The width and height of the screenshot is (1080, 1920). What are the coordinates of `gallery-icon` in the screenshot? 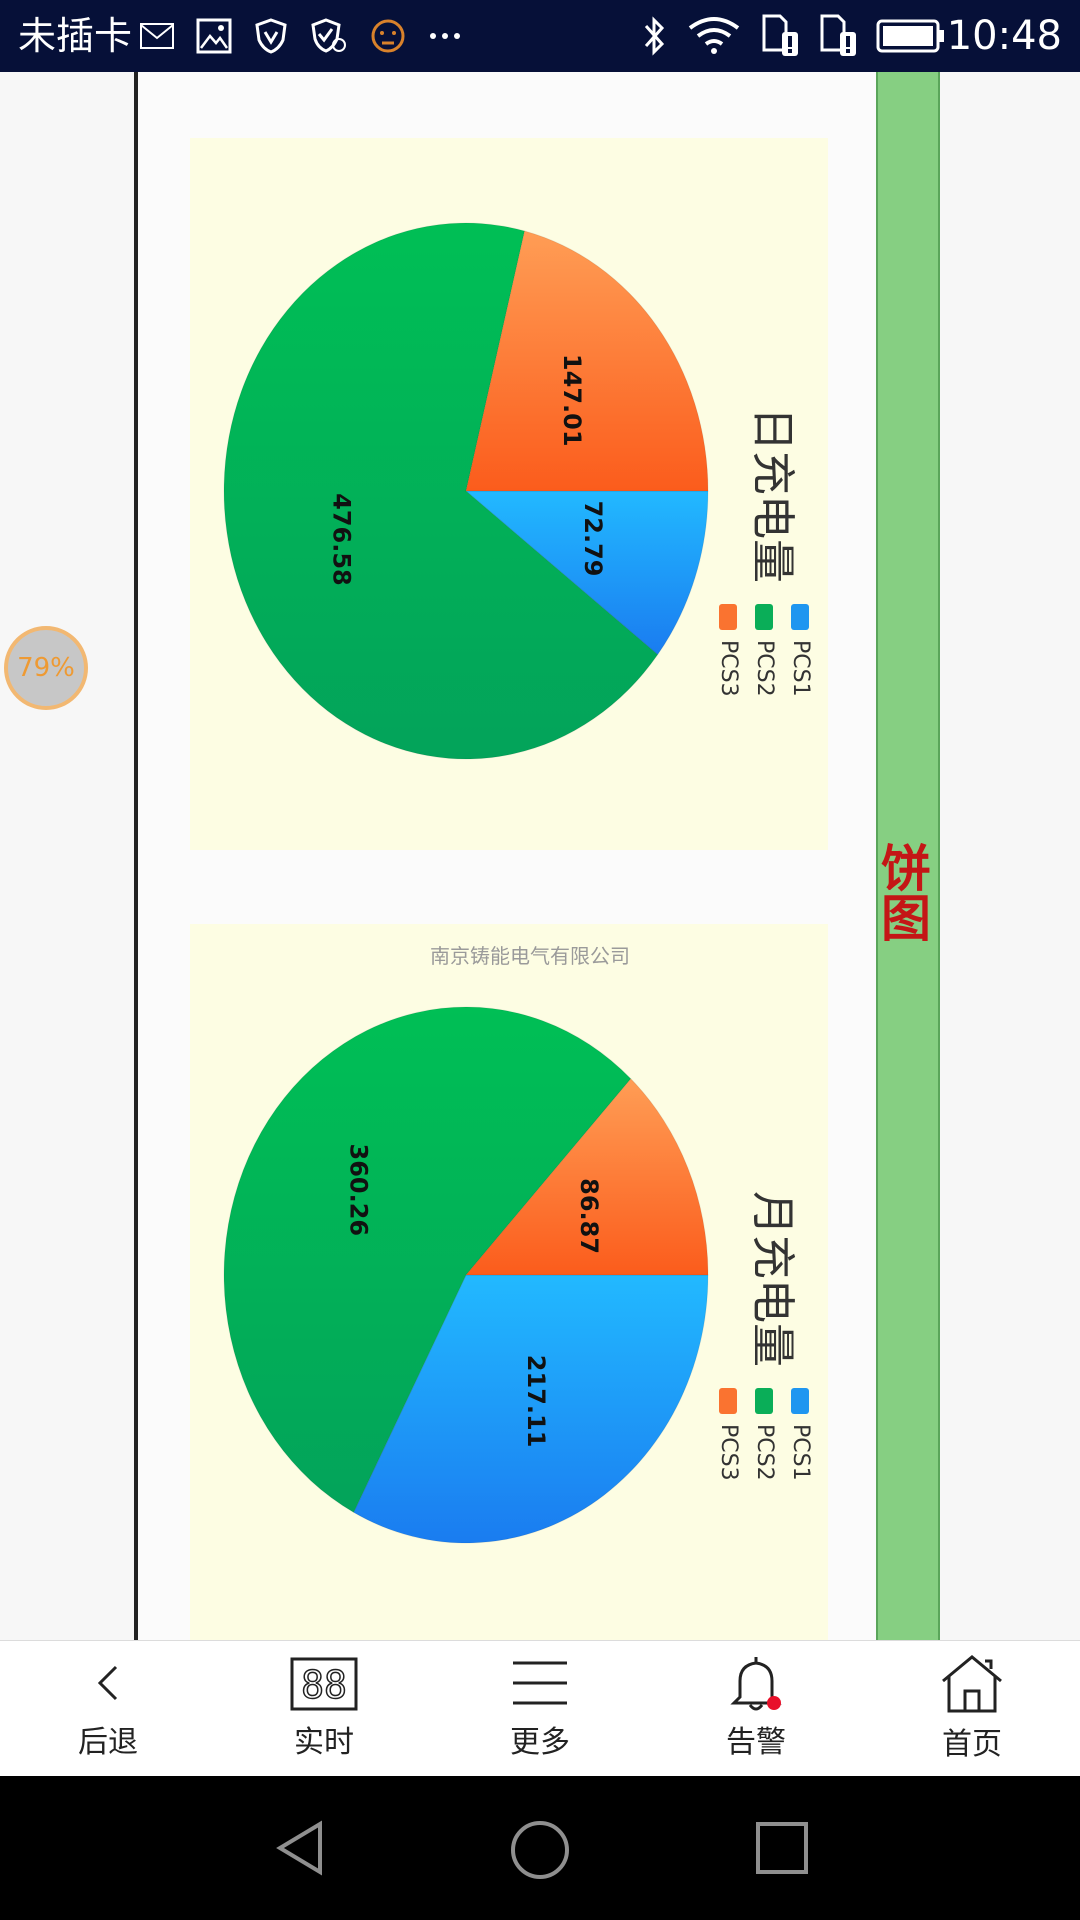 It's located at (214, 36).